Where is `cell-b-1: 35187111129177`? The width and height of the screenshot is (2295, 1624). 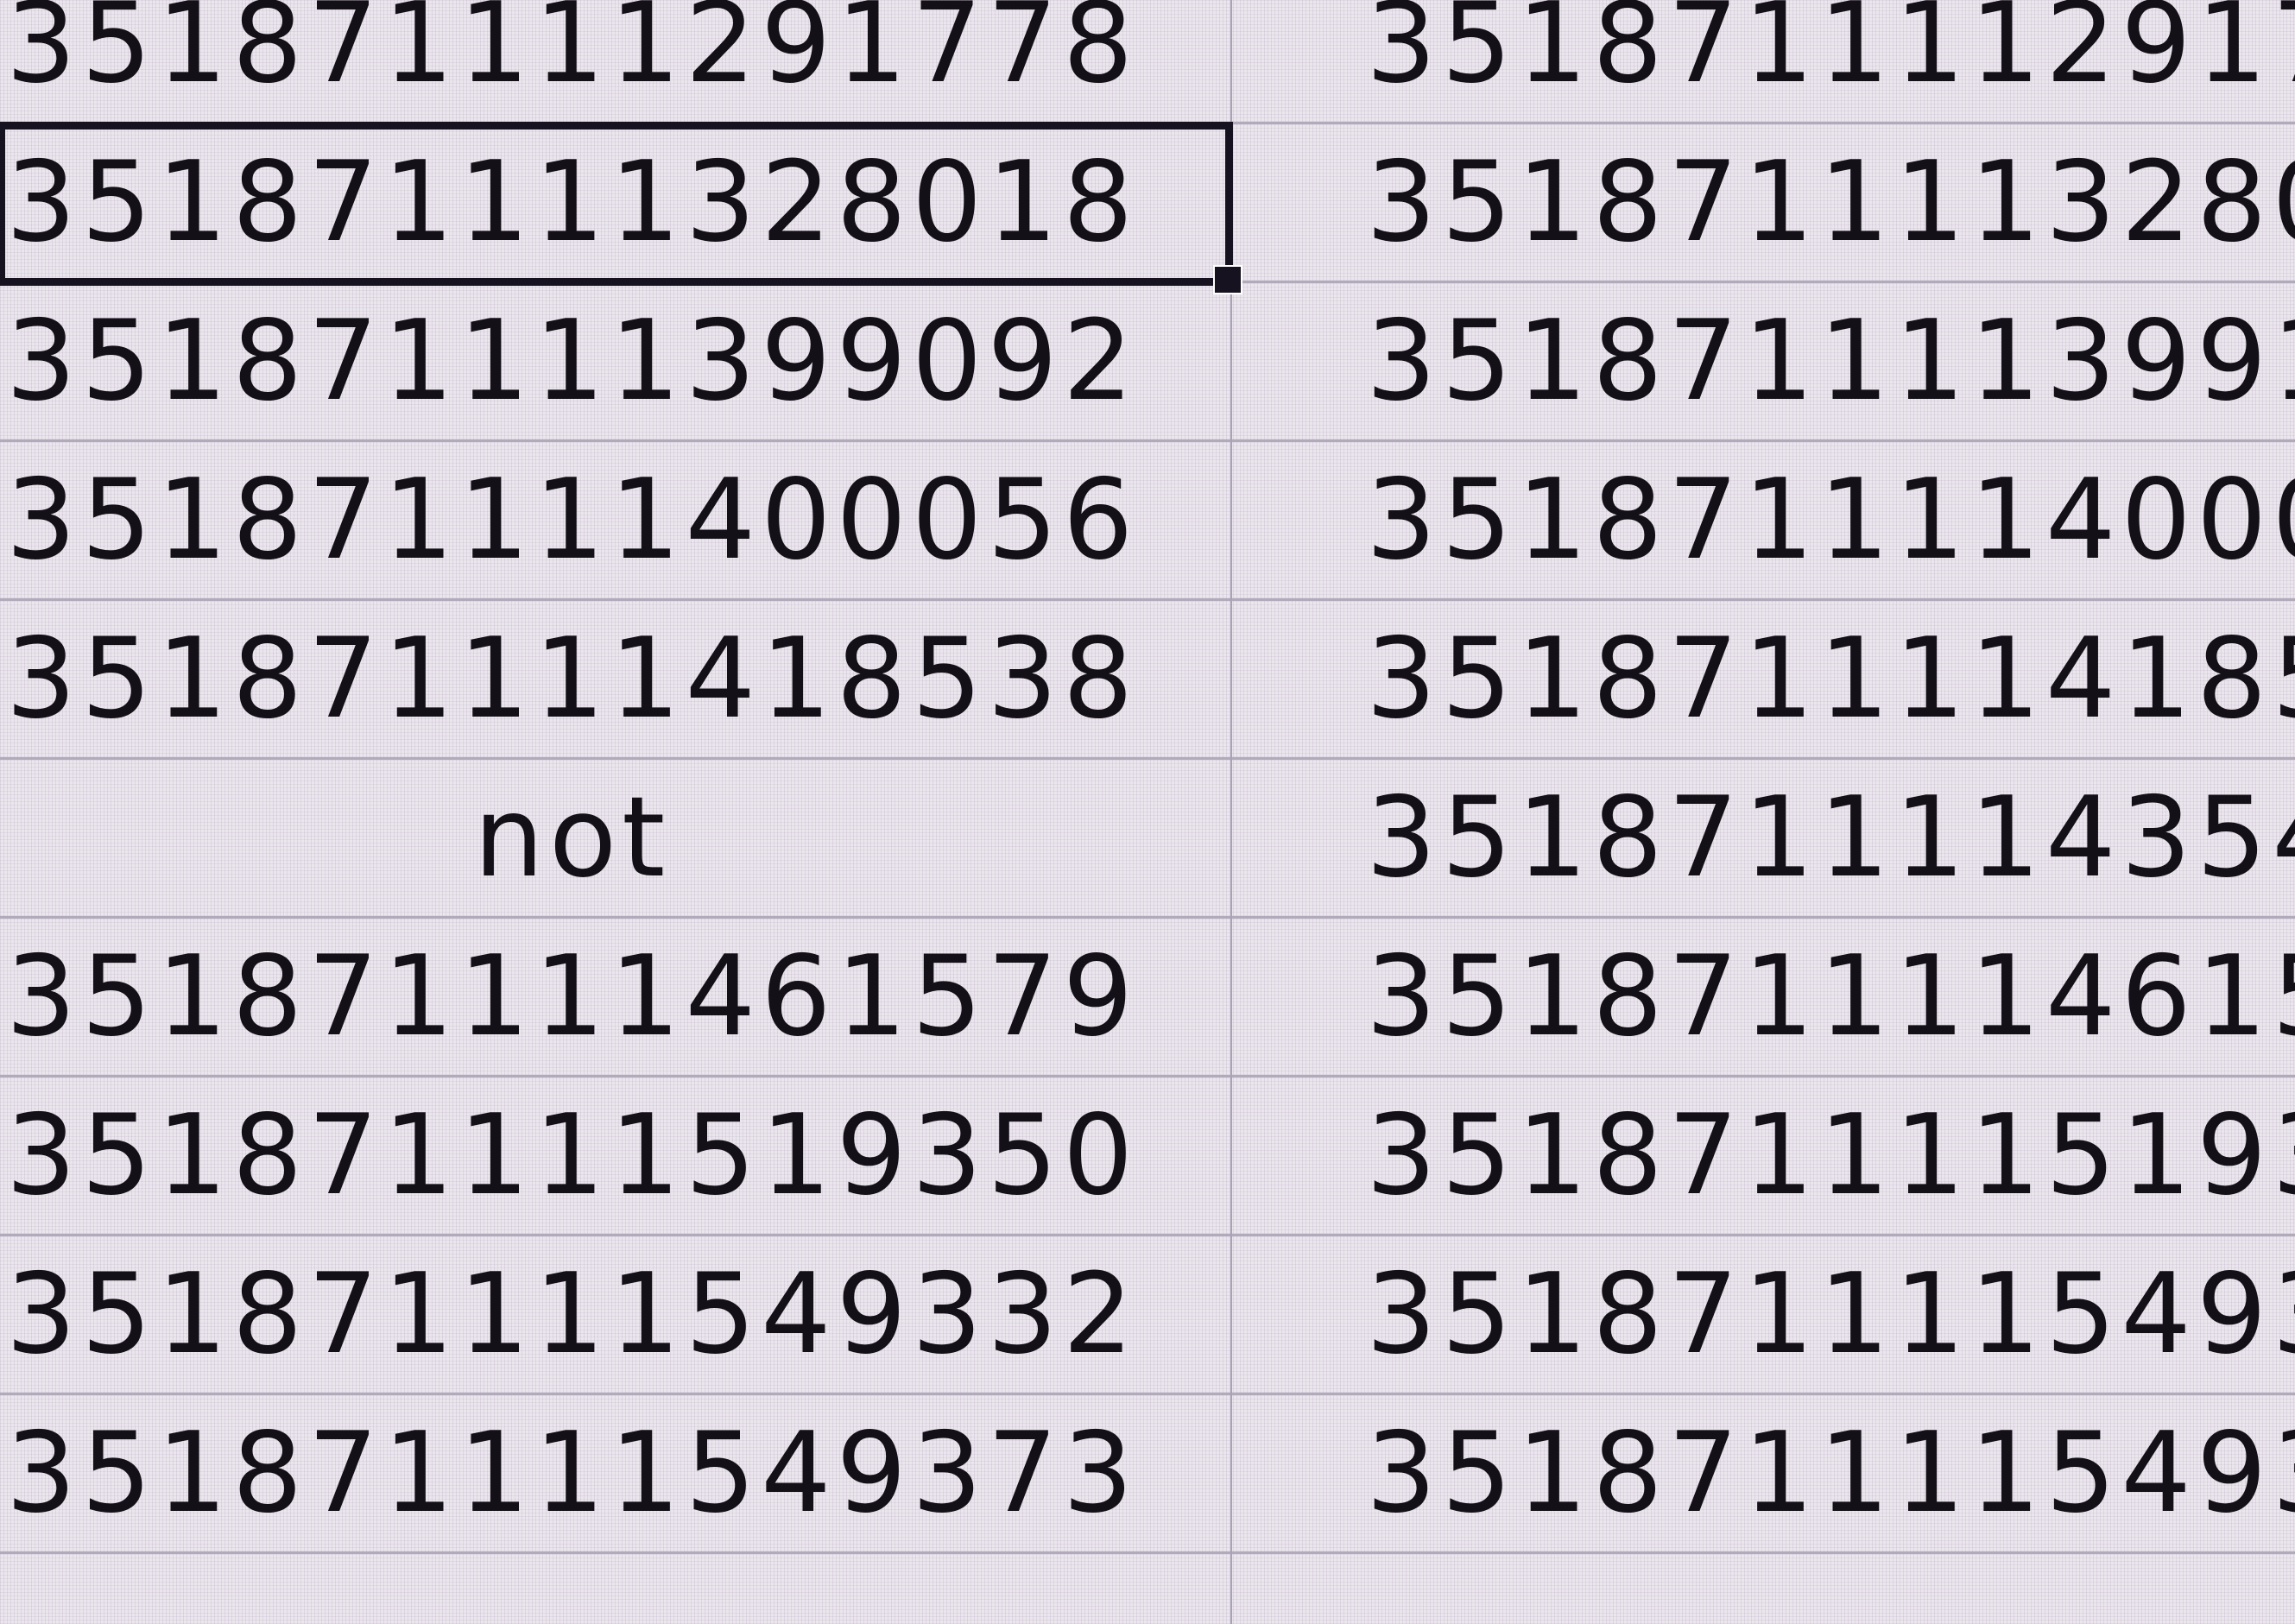 cell-b-1: 35187111129177 is located at coordinates (1764, 62).